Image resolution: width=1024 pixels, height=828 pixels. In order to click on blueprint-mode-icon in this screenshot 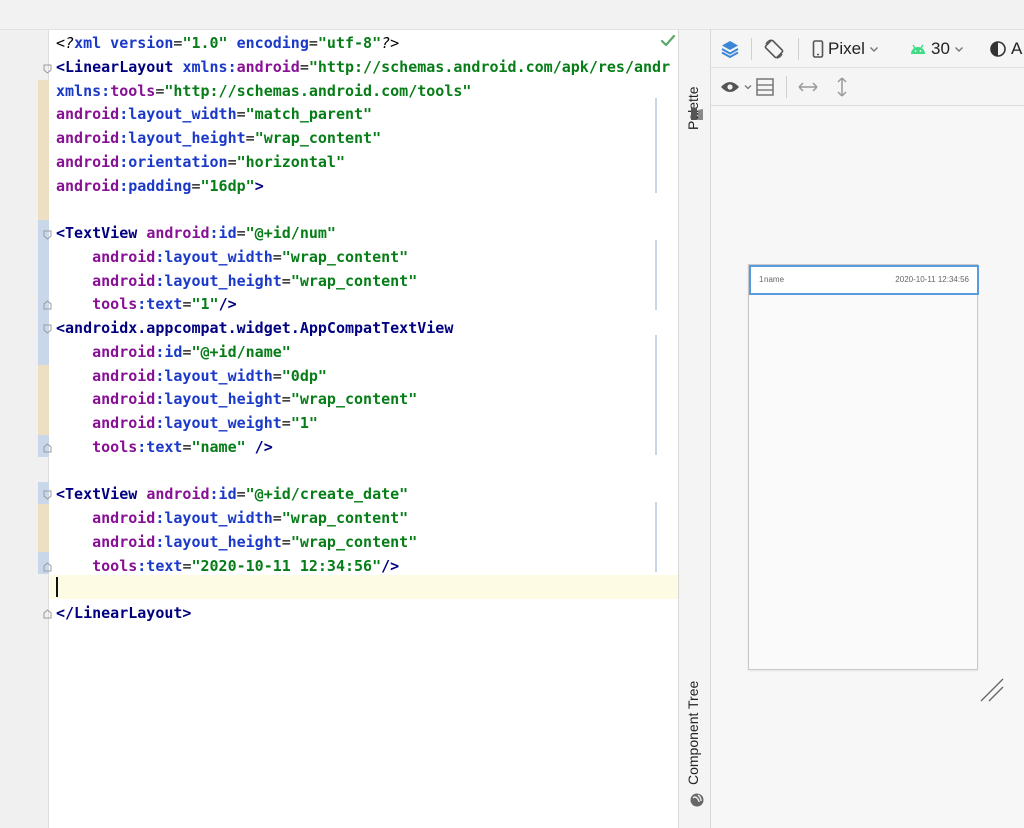, I will do `click(765, 87)`.